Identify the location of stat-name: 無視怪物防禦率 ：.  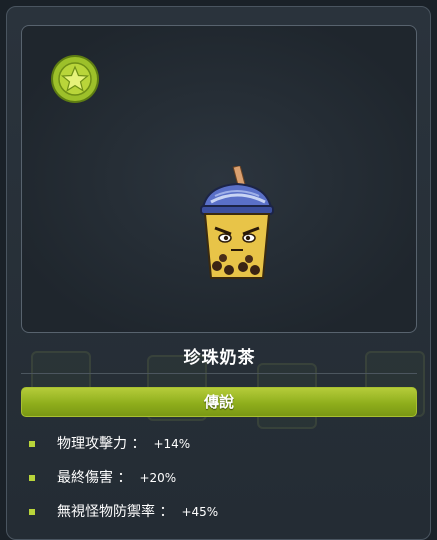
(115, 512).